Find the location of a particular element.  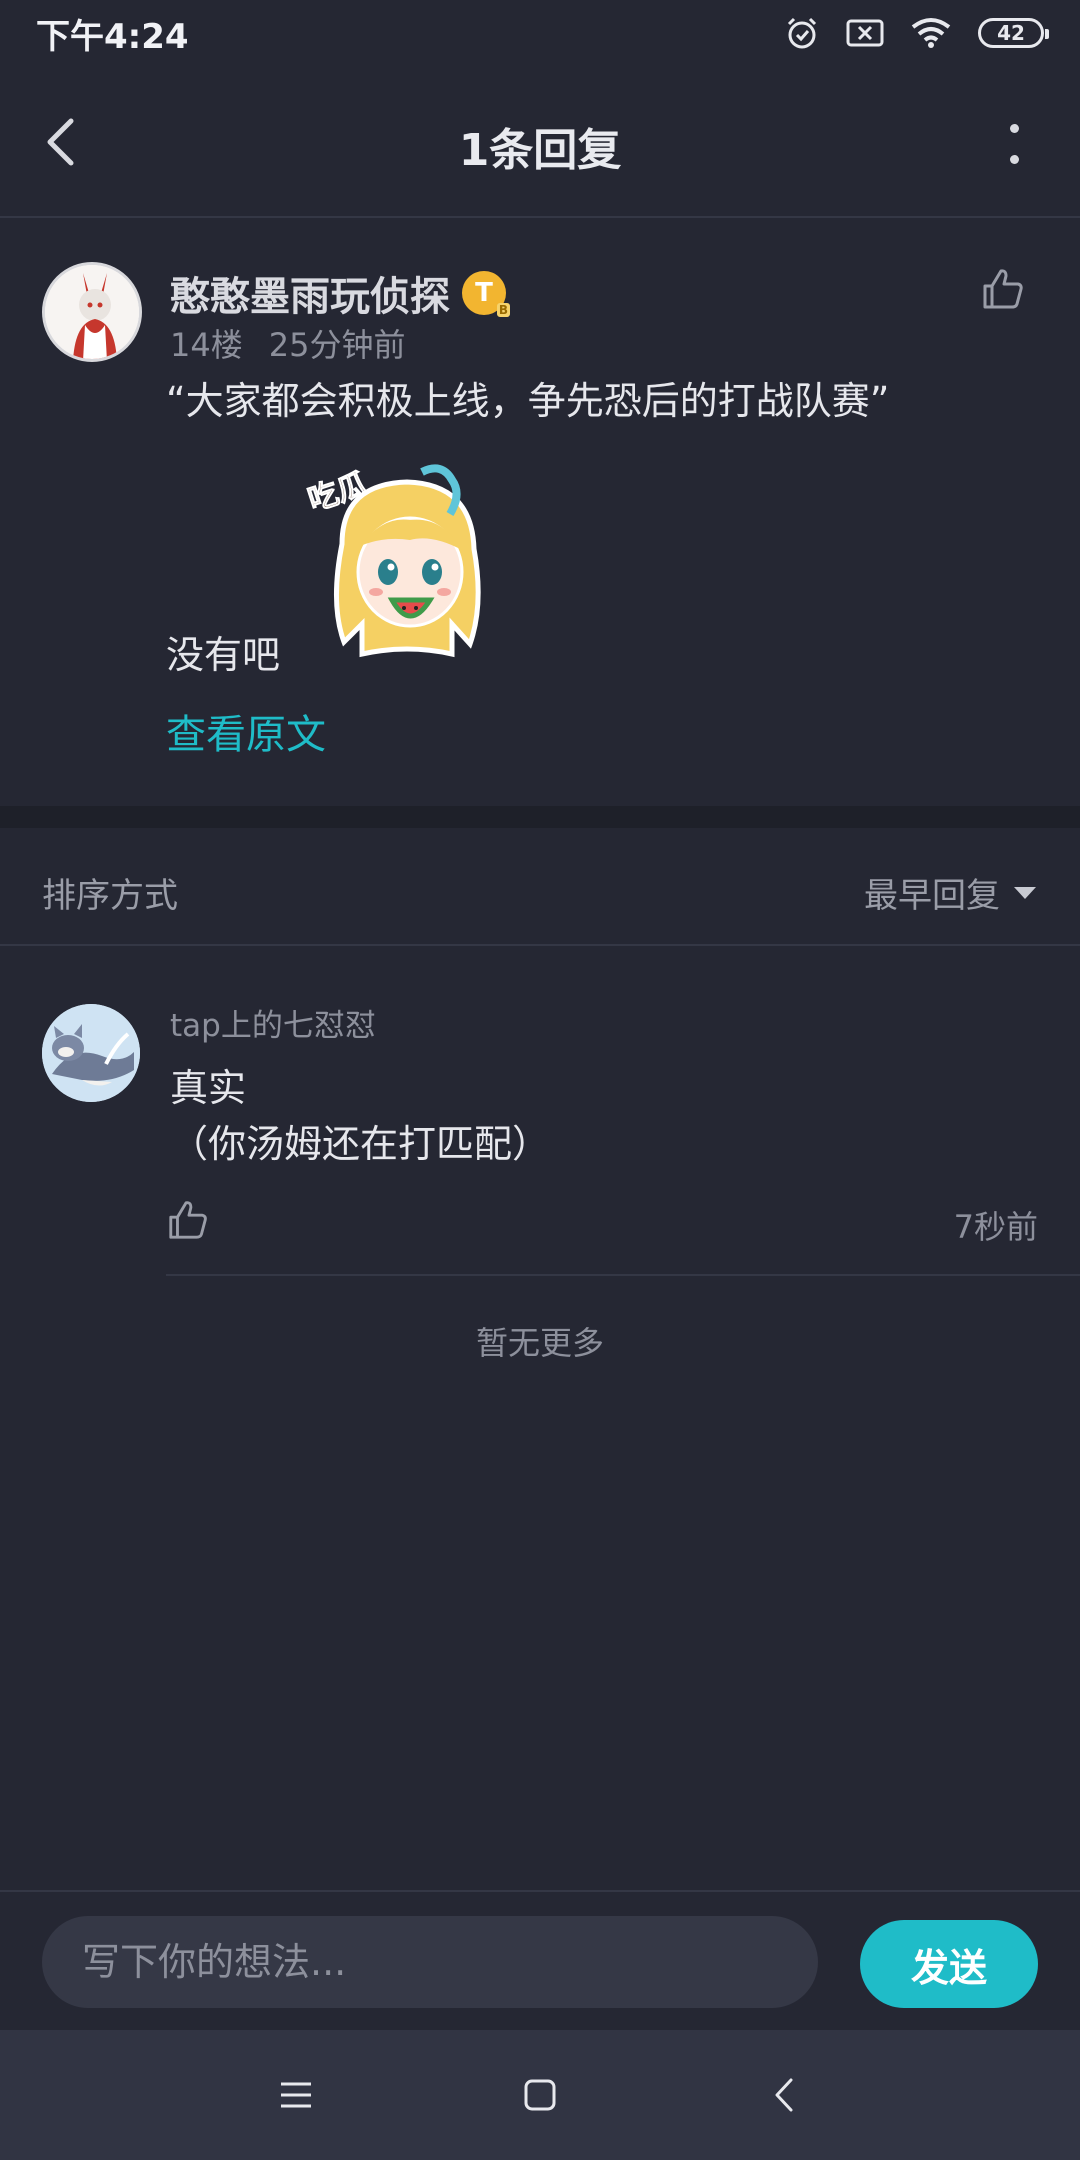

no-more-text: 暂无更多 is located at coordinates (539, 1343).